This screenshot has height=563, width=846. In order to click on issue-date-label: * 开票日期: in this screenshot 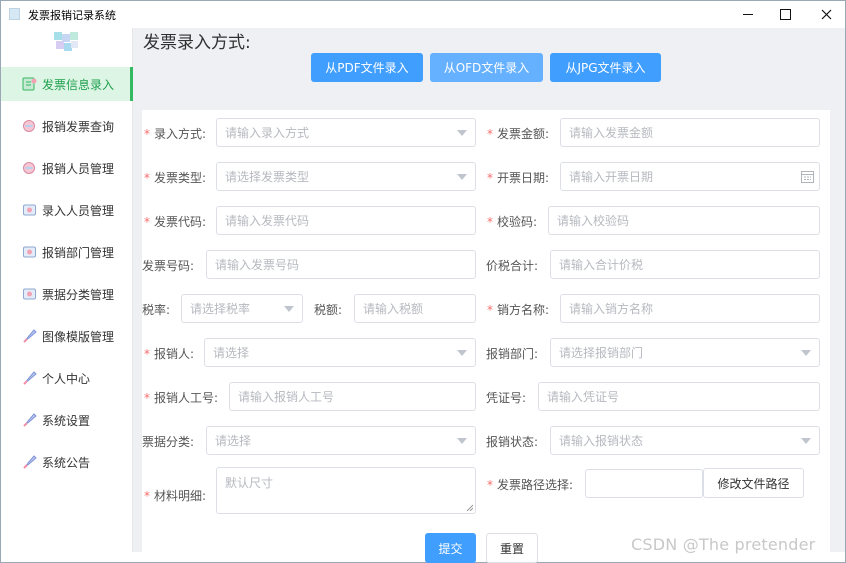, I will do `click(518, 178)`.